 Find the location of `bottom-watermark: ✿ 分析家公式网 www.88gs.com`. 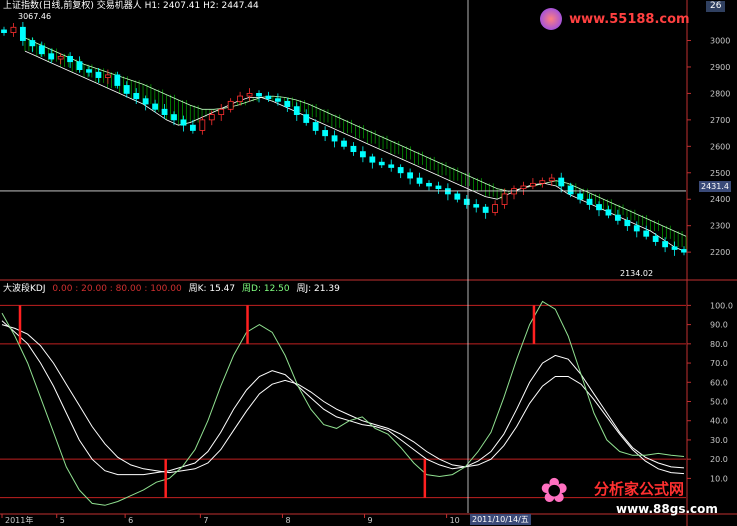

bottom-watermark: ✿ 分析家公式网 www.88gs.com is located at coordinates (637, 497).